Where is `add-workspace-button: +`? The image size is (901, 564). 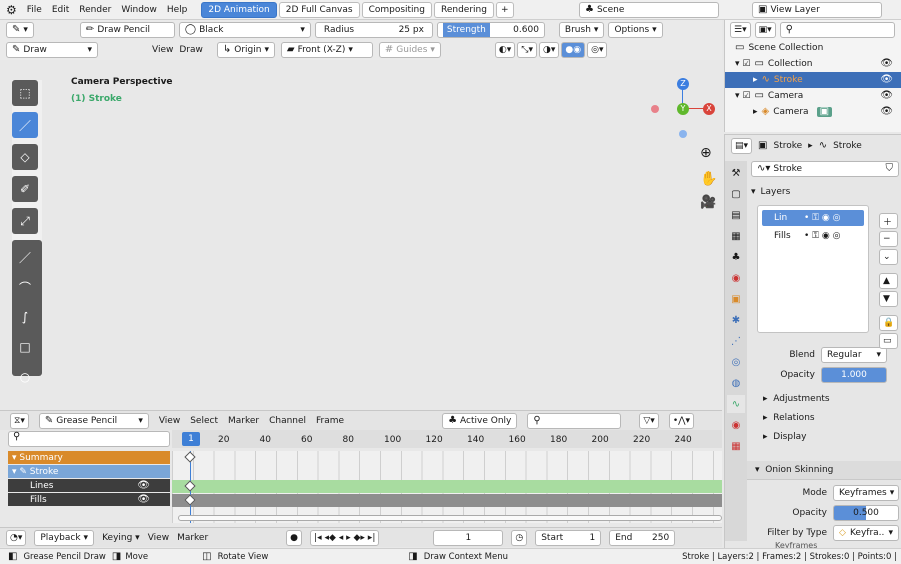
add-workspace-button: + is located at coordinates (504, 9).